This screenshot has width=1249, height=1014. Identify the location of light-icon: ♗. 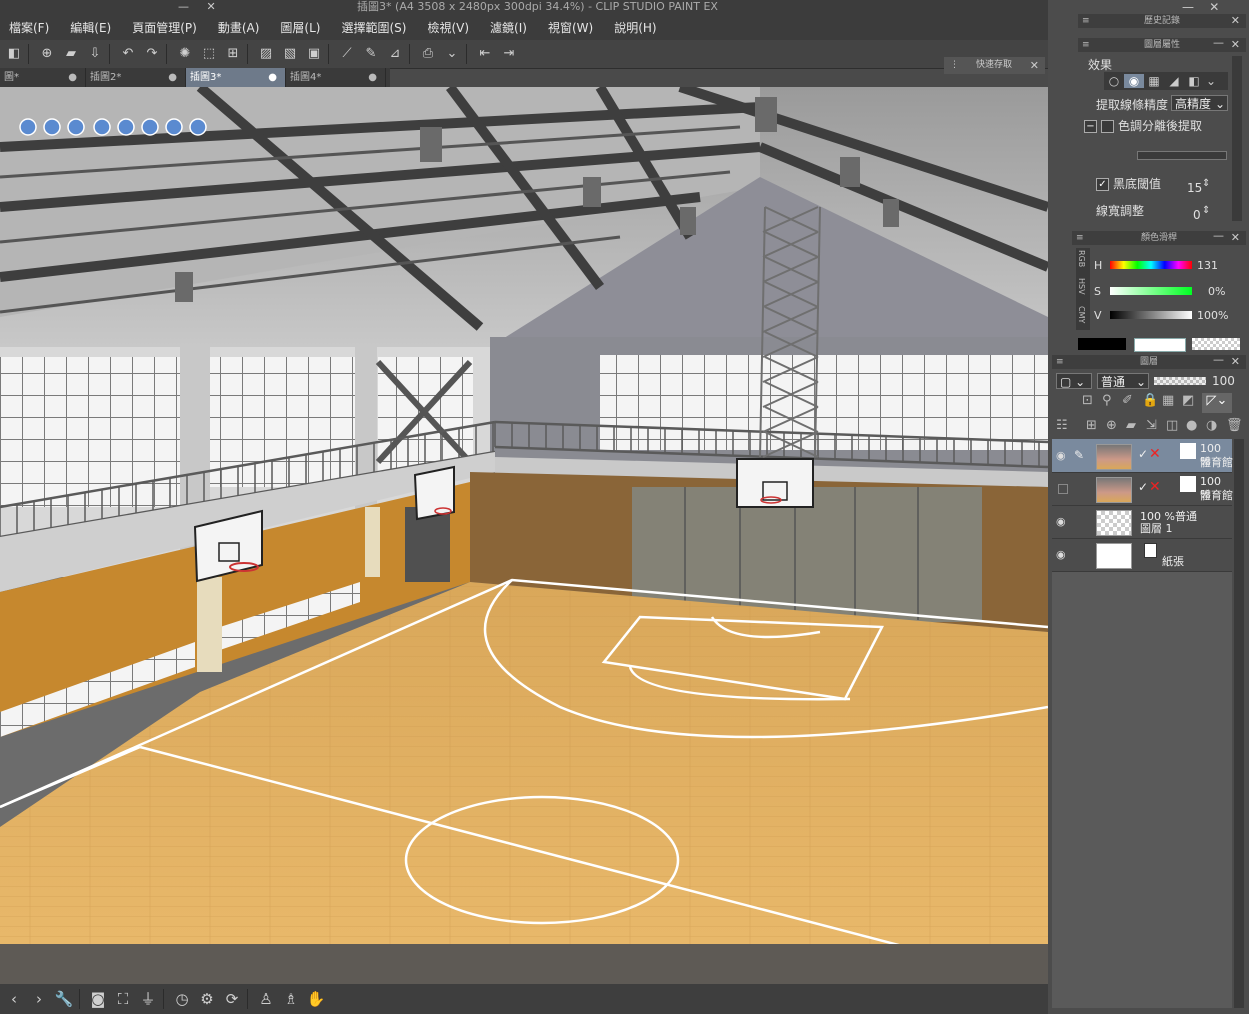
(291, 999).